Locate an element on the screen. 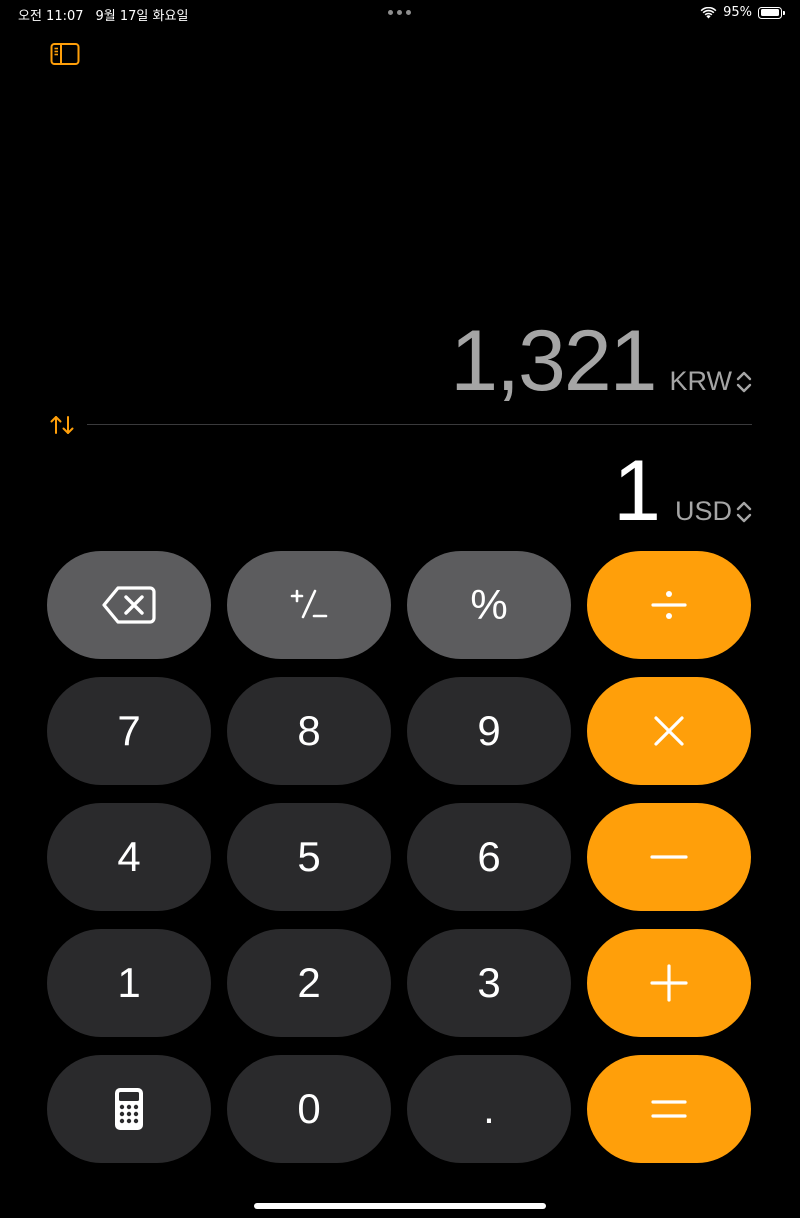  wifi-icon is located at coordinates (708, 12).